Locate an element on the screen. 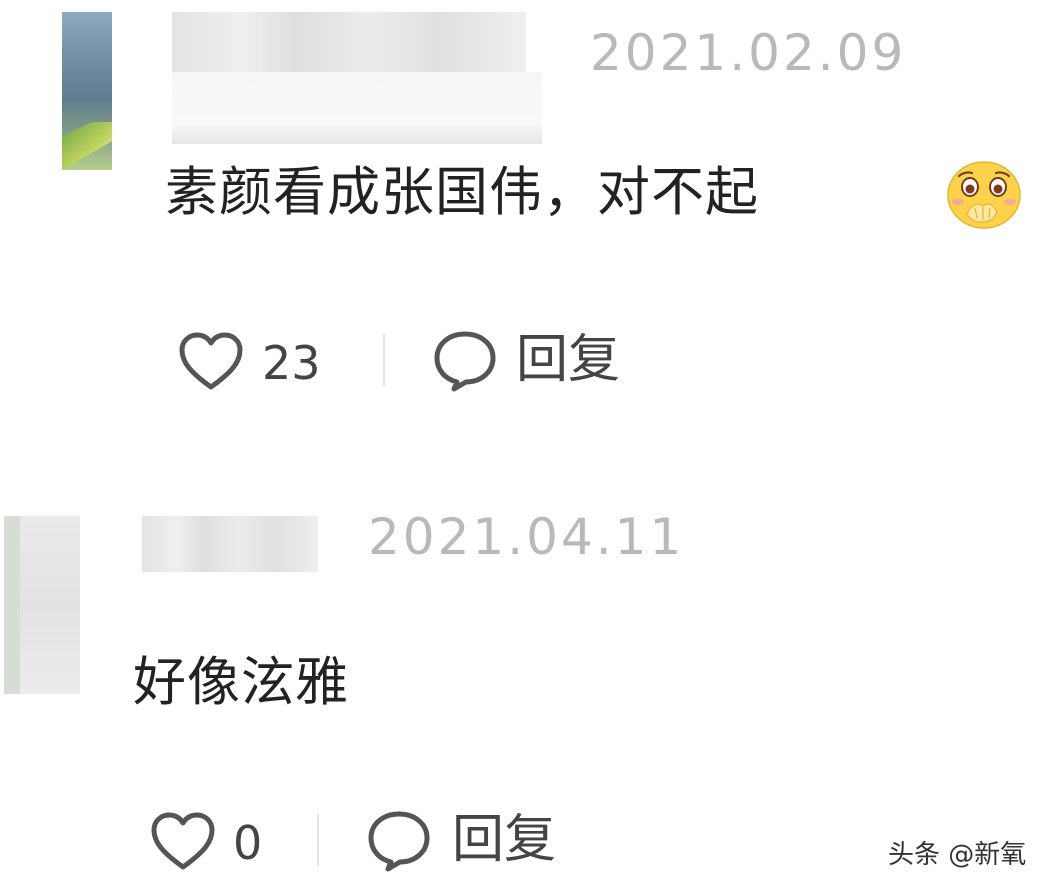 This screenshot has width=1052, height=894. comment-text: 好像泫雅 is located at coordinates (241, 682).